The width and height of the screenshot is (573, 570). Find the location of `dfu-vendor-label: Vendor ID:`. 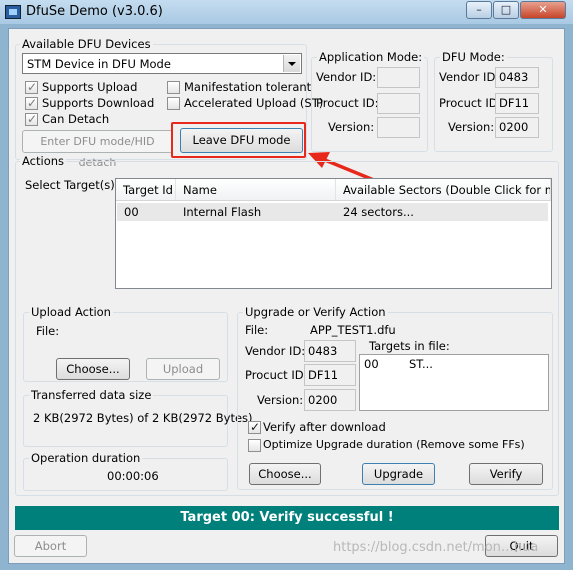

dfu-vendor-label: Vendor ID: is located at coordinates (469, 77).